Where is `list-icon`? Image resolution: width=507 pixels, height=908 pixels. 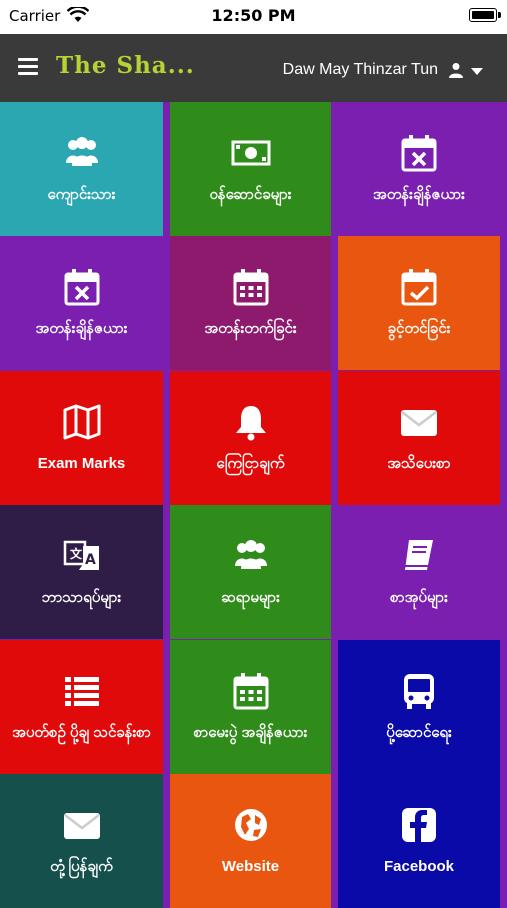 list-icon is located at coordinates (82, 691).